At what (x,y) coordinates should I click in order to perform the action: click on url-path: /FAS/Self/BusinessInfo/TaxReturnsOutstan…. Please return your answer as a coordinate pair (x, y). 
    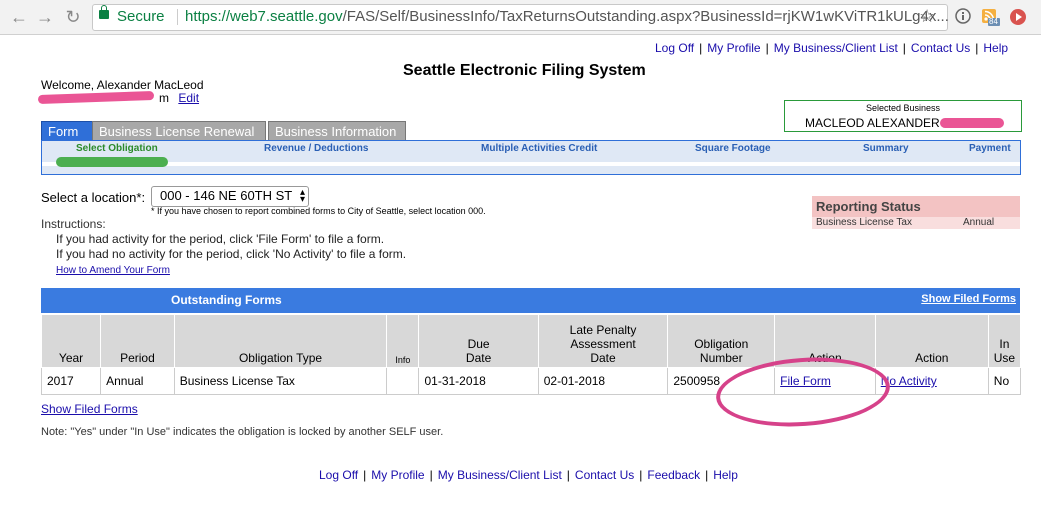
    Looking at the image, I should click on (645, 16).